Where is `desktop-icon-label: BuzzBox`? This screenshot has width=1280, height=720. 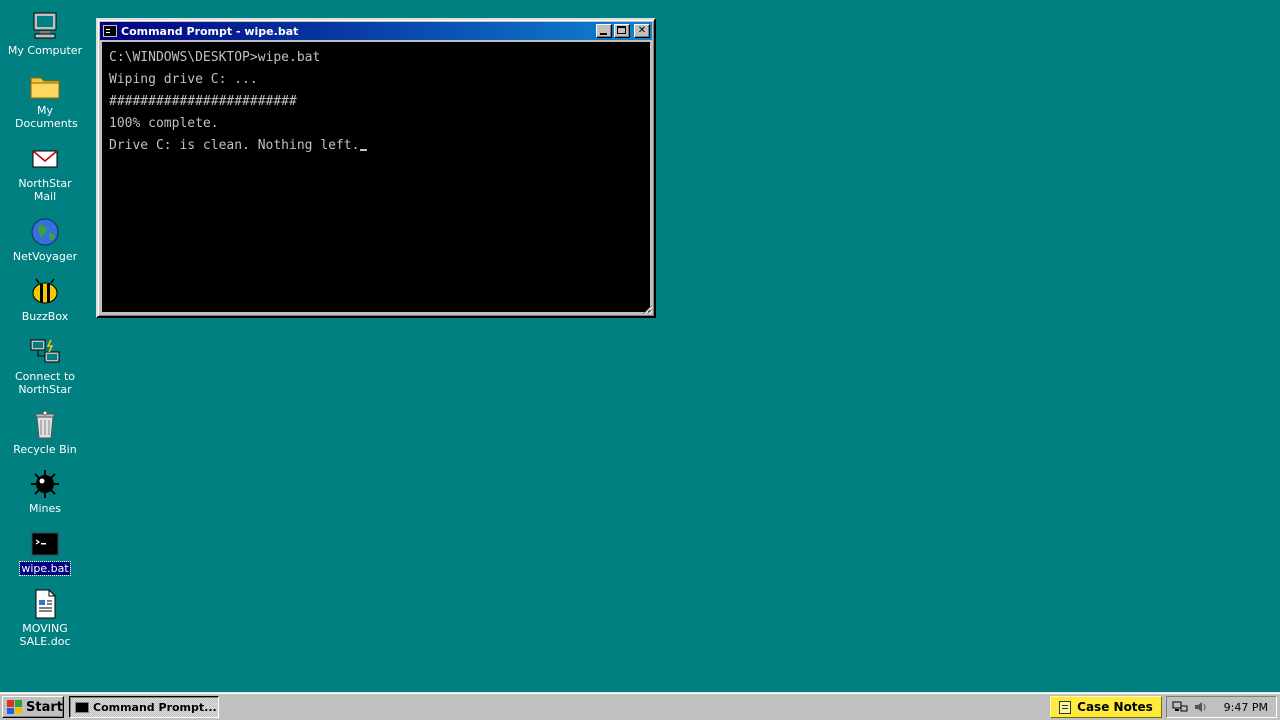 desktop-icon-label: BuzzBox is located at coordinates (45, 316).